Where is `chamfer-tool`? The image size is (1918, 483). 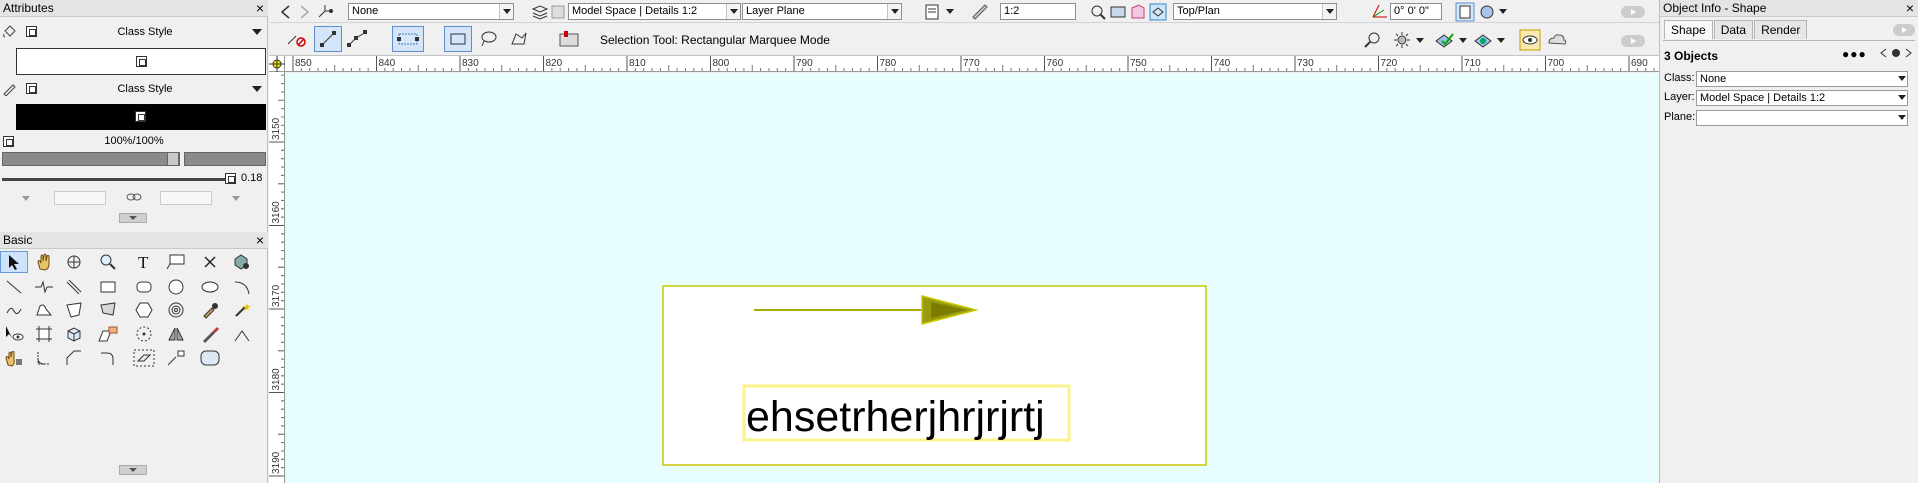
chamfer-tool is located at coordinates (74, 358).